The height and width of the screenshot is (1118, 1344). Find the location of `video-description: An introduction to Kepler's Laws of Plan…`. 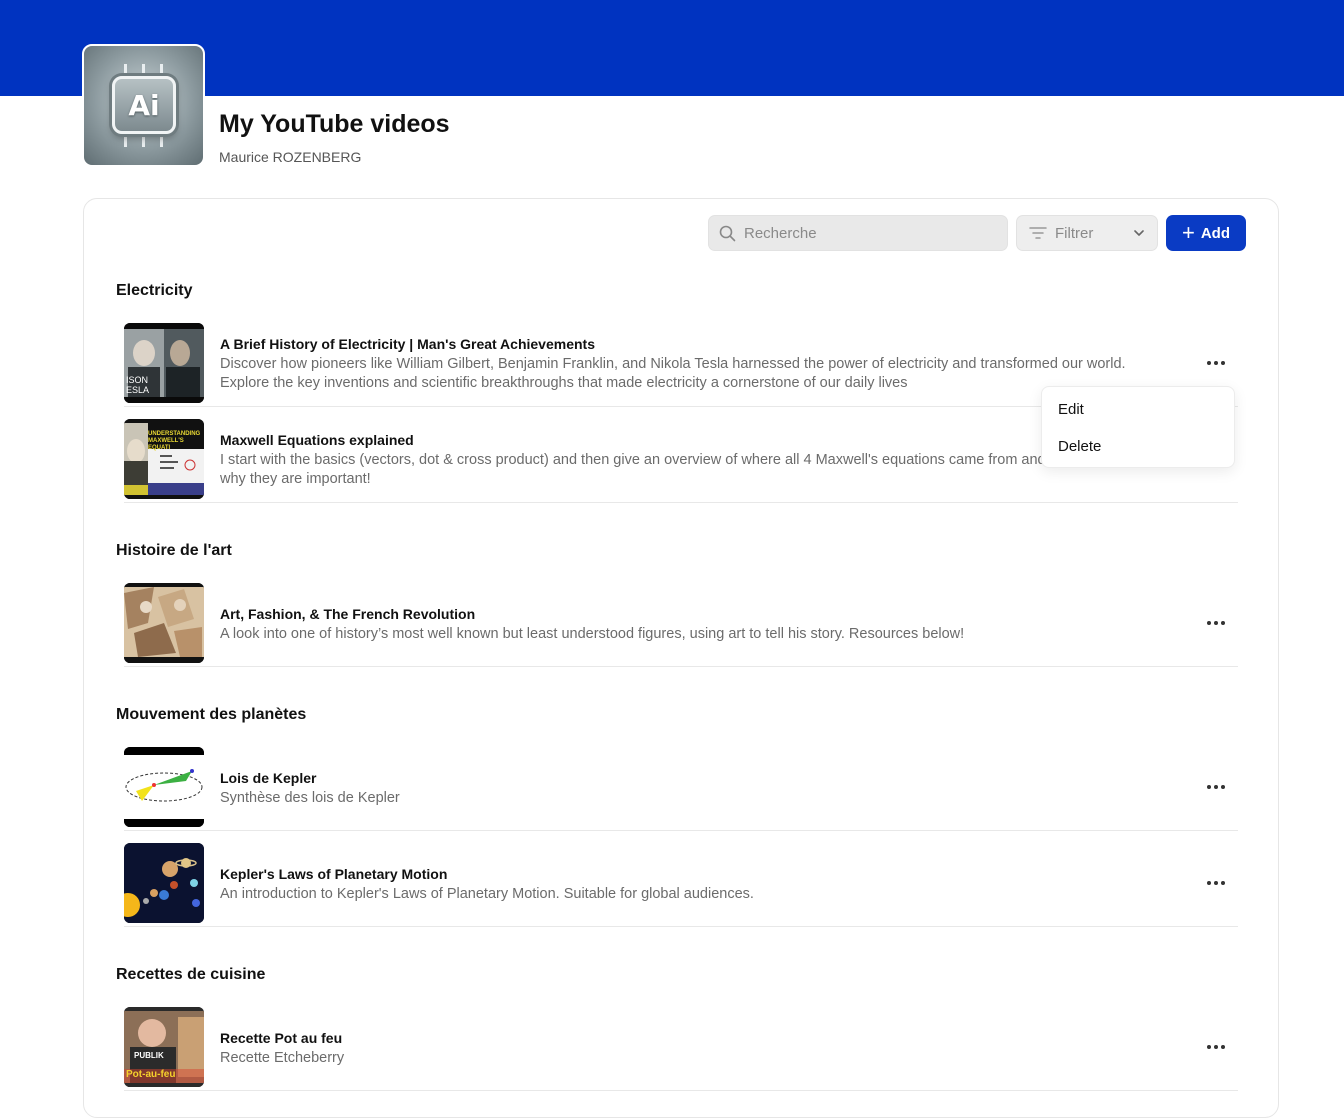

video-description: An introduction to Kepler's Laws of Plan… is located at coordinates (487, 894).